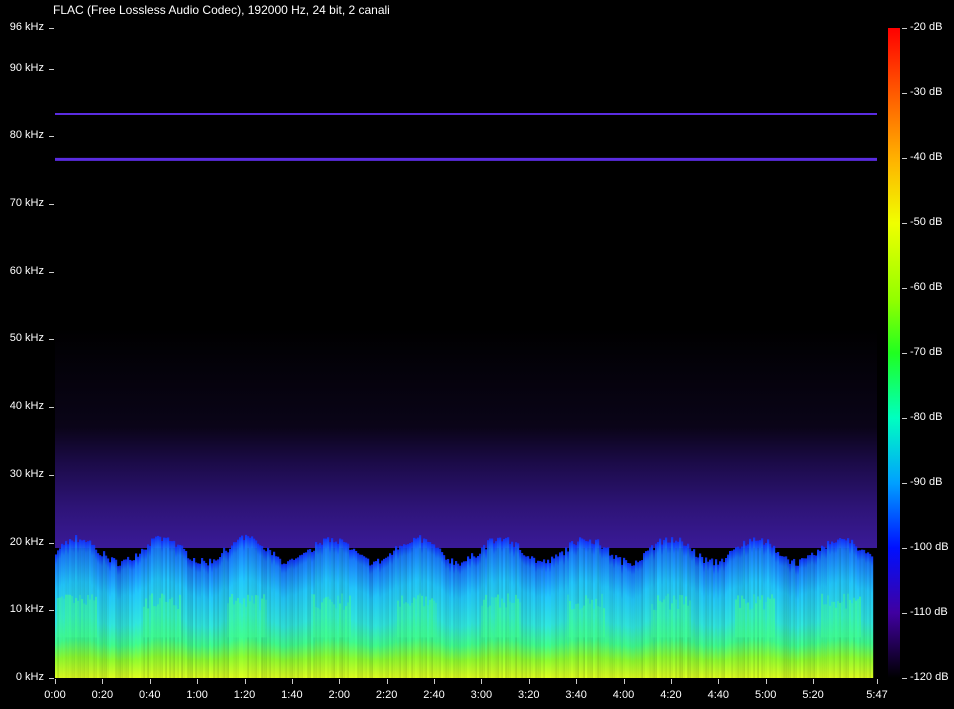 This screenshot has width=954, height=709. I want to click on time-tick-label: 3:20, so click(529, 695).